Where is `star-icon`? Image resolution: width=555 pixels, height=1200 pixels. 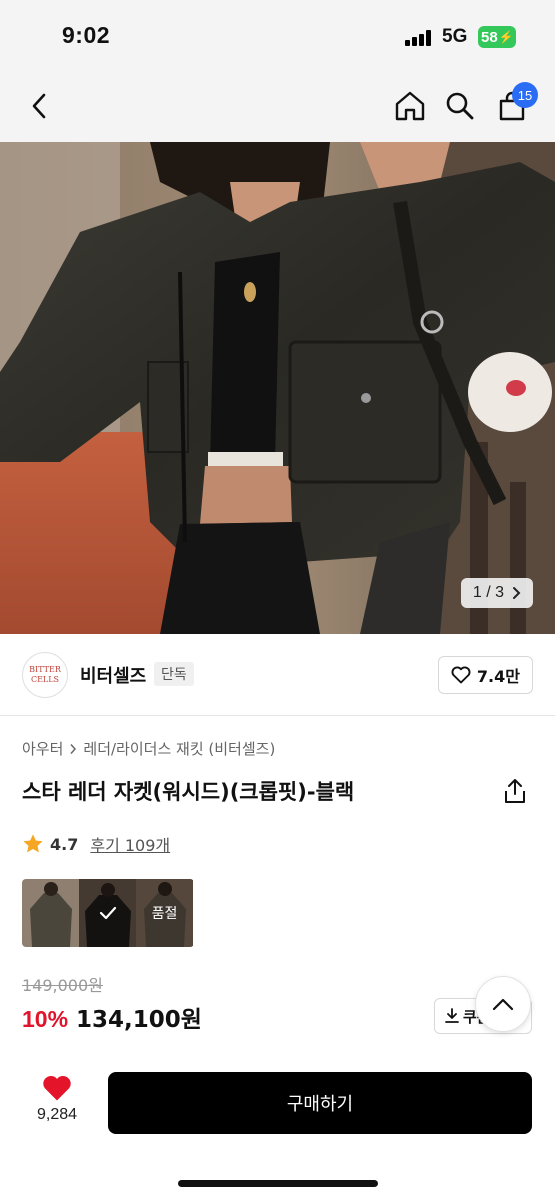
star-icon is located at coordinates (33, 843).